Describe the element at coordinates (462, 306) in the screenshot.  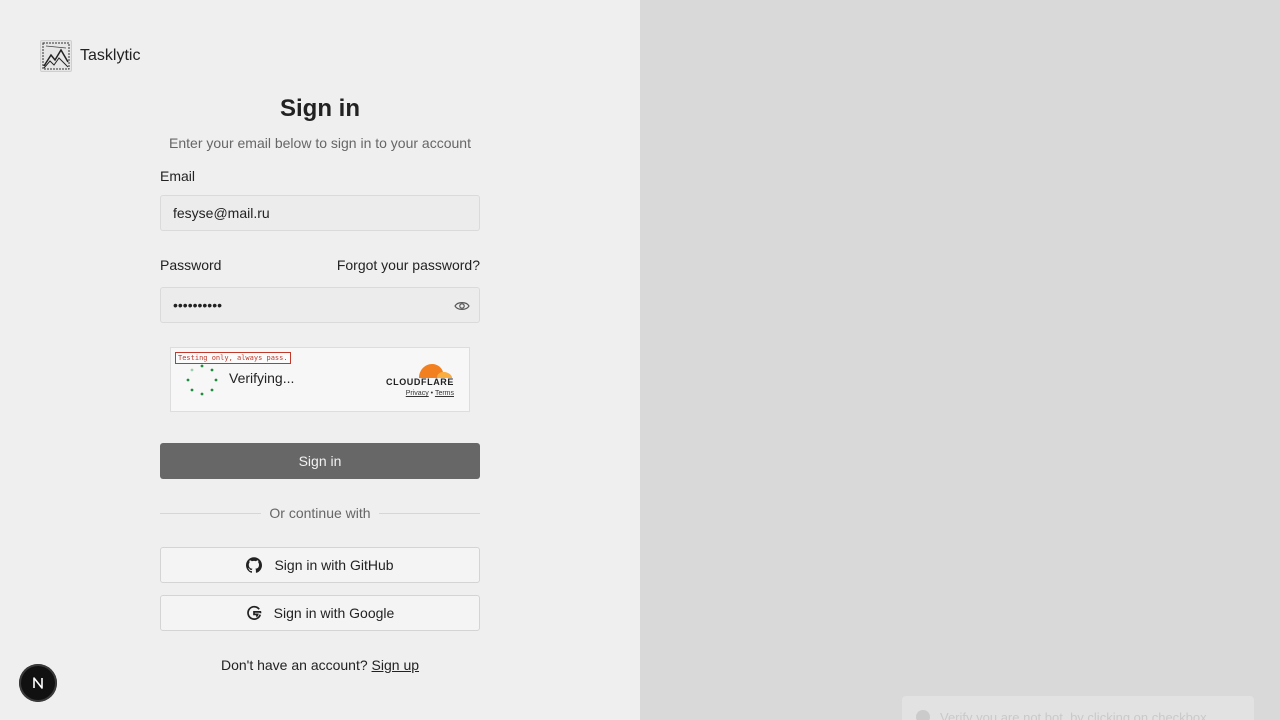
I see `eye-icon` at that location.